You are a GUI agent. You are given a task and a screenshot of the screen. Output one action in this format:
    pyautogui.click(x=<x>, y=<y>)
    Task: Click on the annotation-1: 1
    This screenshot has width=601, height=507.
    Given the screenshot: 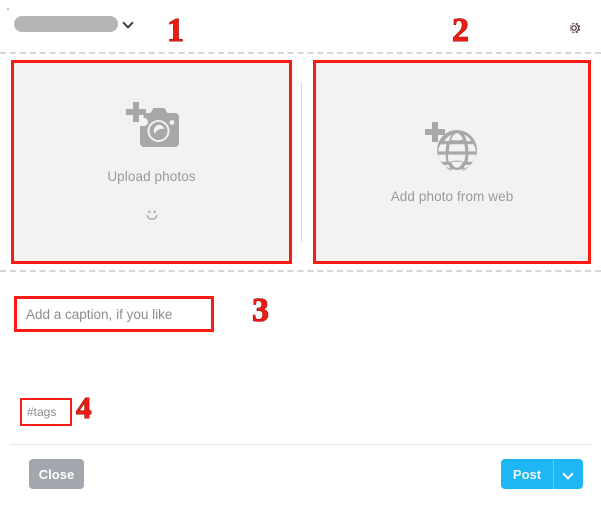 What is the action you would take?
    pyautogui.click(x=176, y=30)
    